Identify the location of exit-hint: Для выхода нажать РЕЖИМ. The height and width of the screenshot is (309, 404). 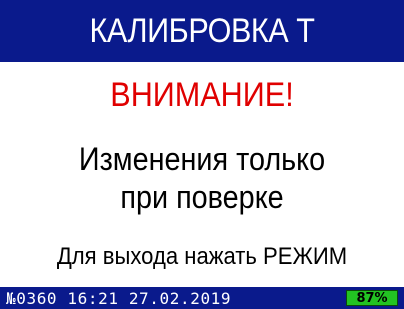
(202, 256).